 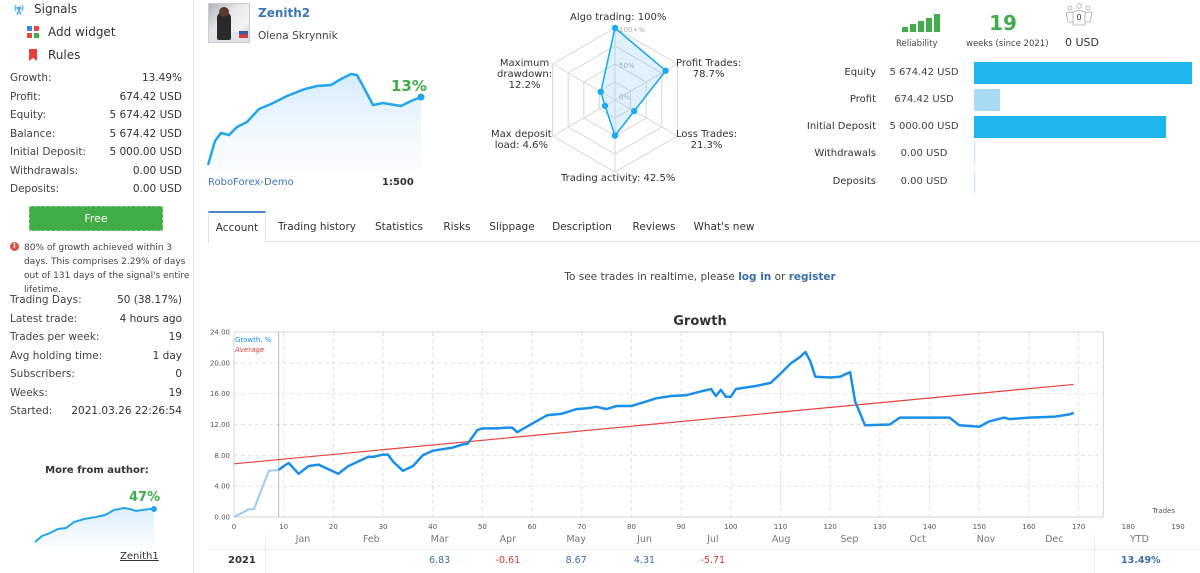 I want to click on radar-label-max-drawdown: Maximum drawdown: 12.2%, so click(x=525, y=74).